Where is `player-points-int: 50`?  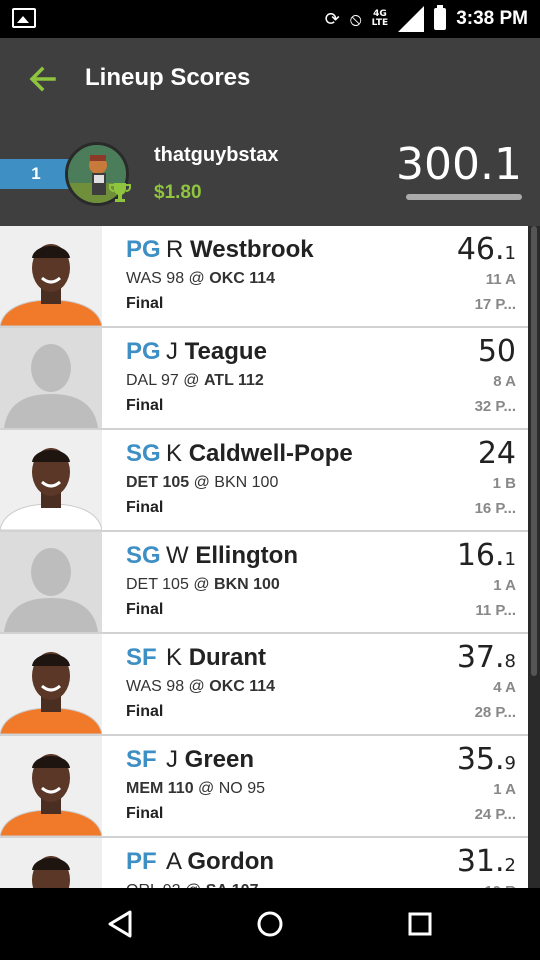
player-points-int: 50 is located at coordinates (496, 351).